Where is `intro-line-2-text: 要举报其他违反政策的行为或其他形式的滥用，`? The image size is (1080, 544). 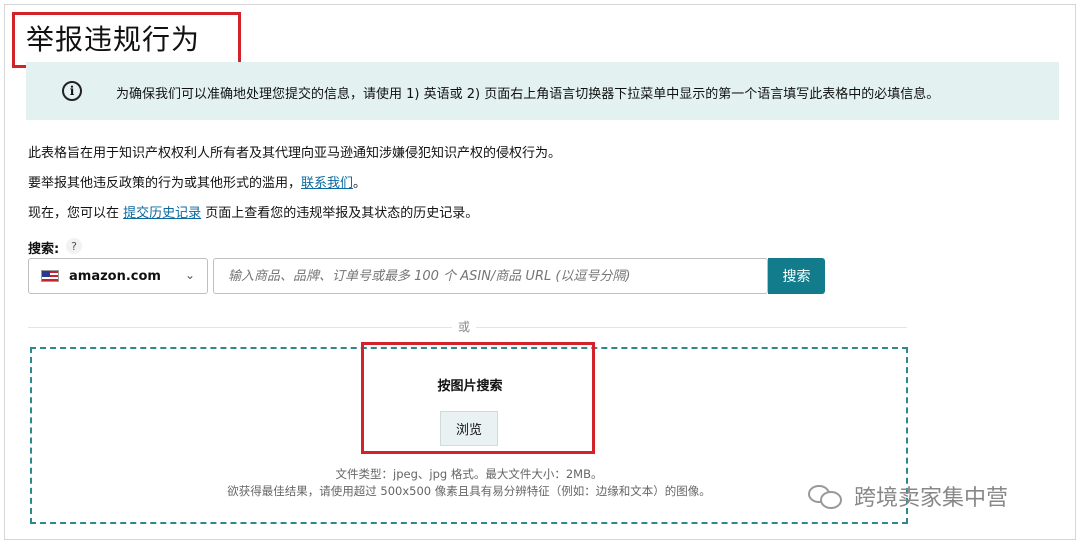
intro-line-2-text: 要举报其他违反政策的行为或其他形式的滥用， is located at coordinates (165, 183).